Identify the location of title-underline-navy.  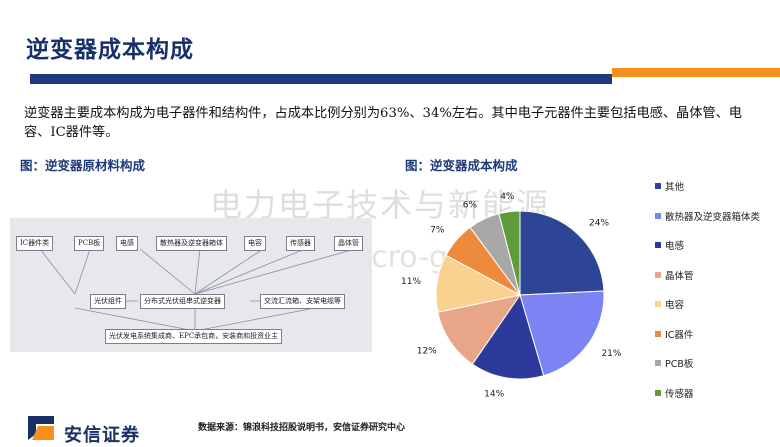
(321, 79).